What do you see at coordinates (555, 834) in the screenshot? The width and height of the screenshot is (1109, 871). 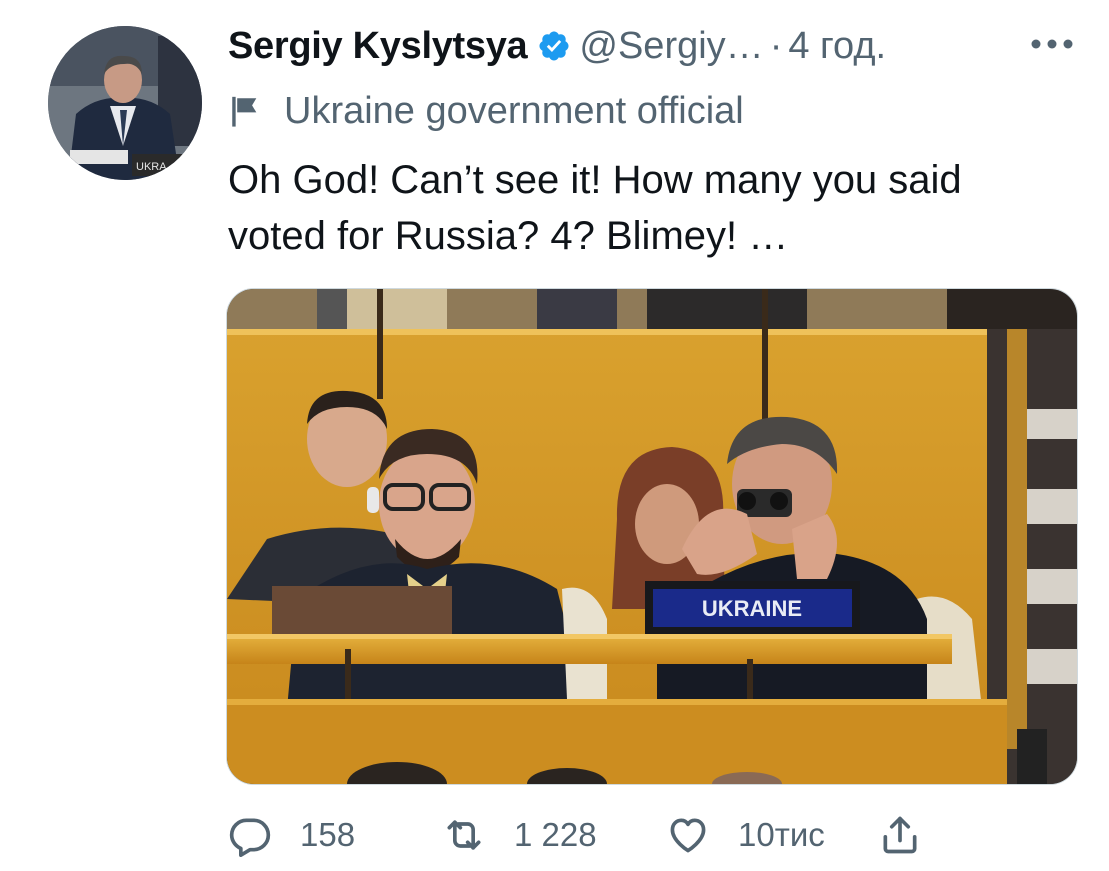 I see `retweet-count: 1 228` at bounding box center [555, 834].